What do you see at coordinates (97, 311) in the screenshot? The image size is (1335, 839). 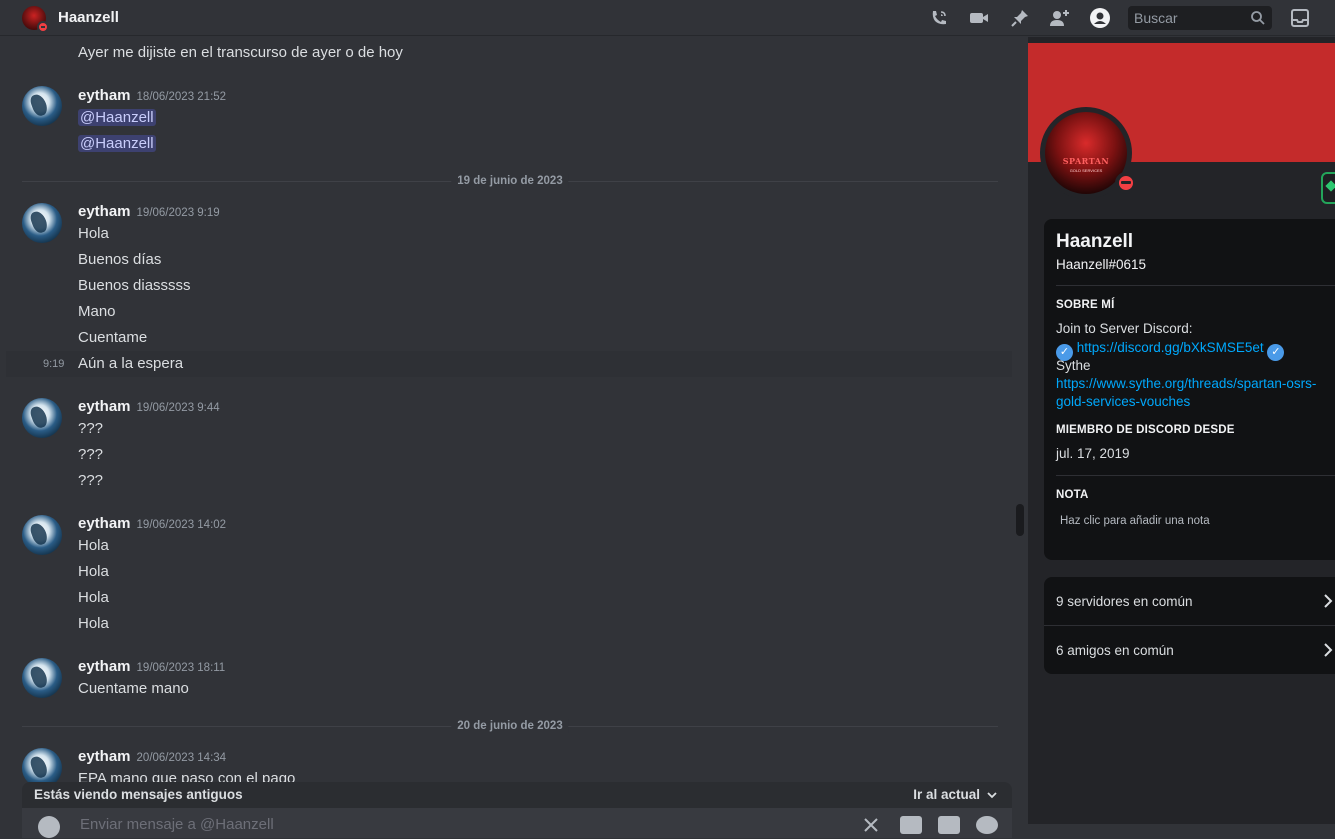 I see `message-text: Mano` at bounding box center [97, 311].